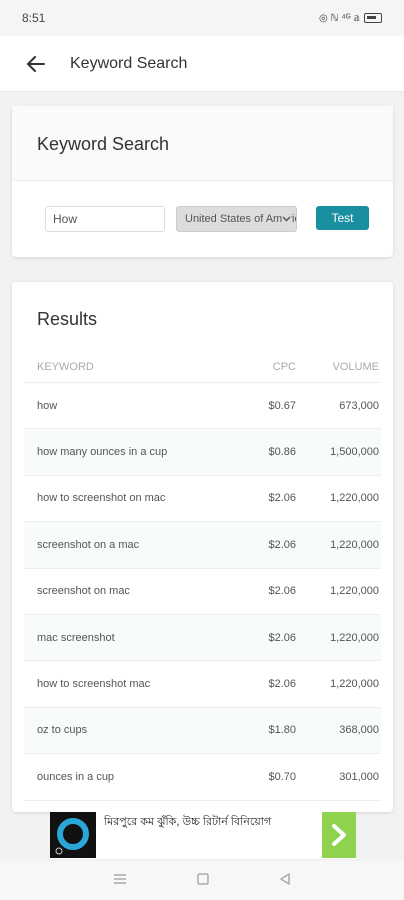 The image size is (404, 900). What do you see at coordinates (202, 452) in the screenshot?
I see `table-row: how many ounces in a cup $0.86 1,500,000` at bounding box center [202, 452].